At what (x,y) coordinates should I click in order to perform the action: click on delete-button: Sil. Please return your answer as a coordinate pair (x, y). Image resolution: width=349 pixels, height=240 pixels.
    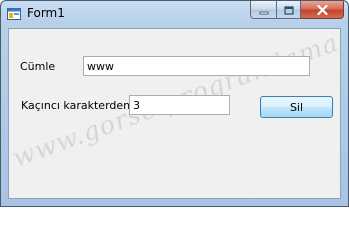
    Looking at the image, I should click on (296, 107).